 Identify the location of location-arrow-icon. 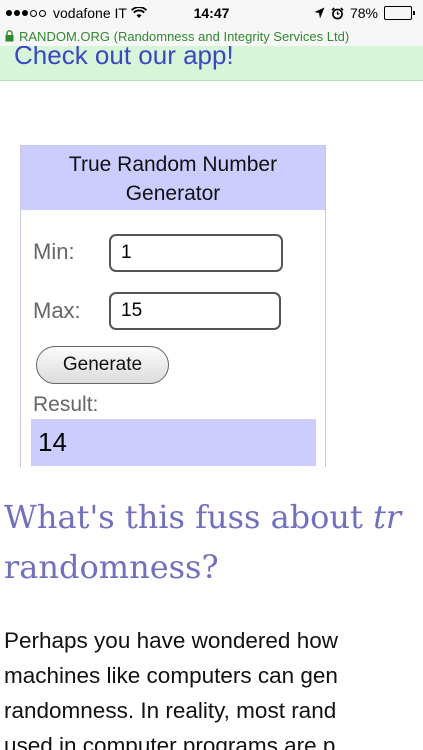
(319, 13).